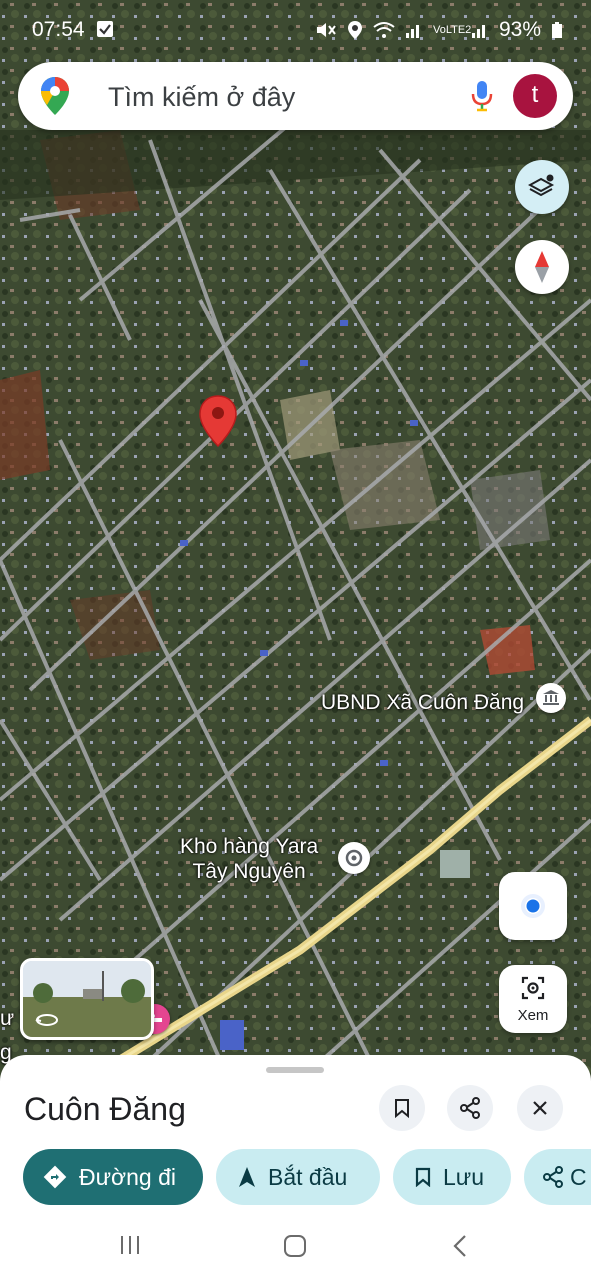  Describe the element at coordinates (46, 1020) in the screenshot. I see `street-view-rotate-icon` at that location.